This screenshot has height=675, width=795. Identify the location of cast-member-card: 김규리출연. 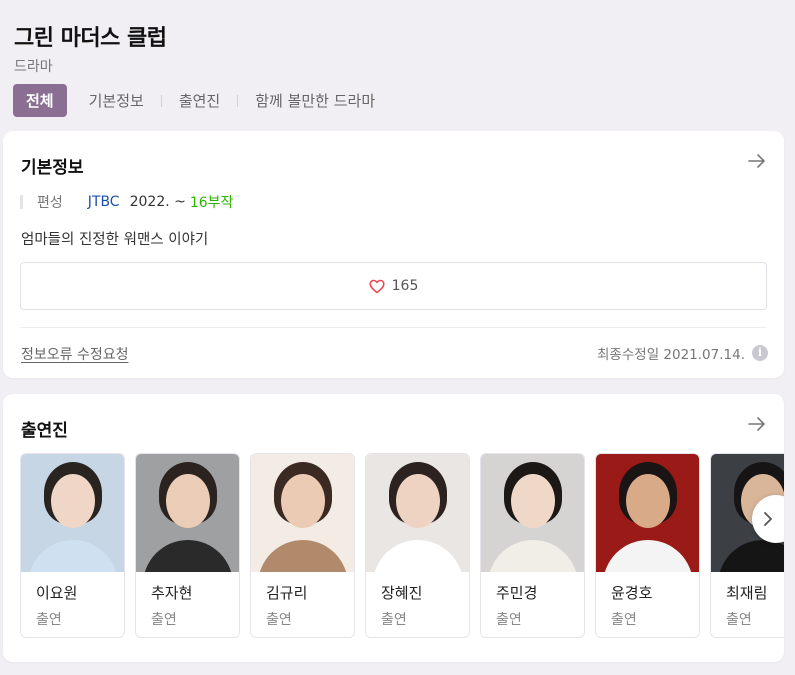
(302, 545).